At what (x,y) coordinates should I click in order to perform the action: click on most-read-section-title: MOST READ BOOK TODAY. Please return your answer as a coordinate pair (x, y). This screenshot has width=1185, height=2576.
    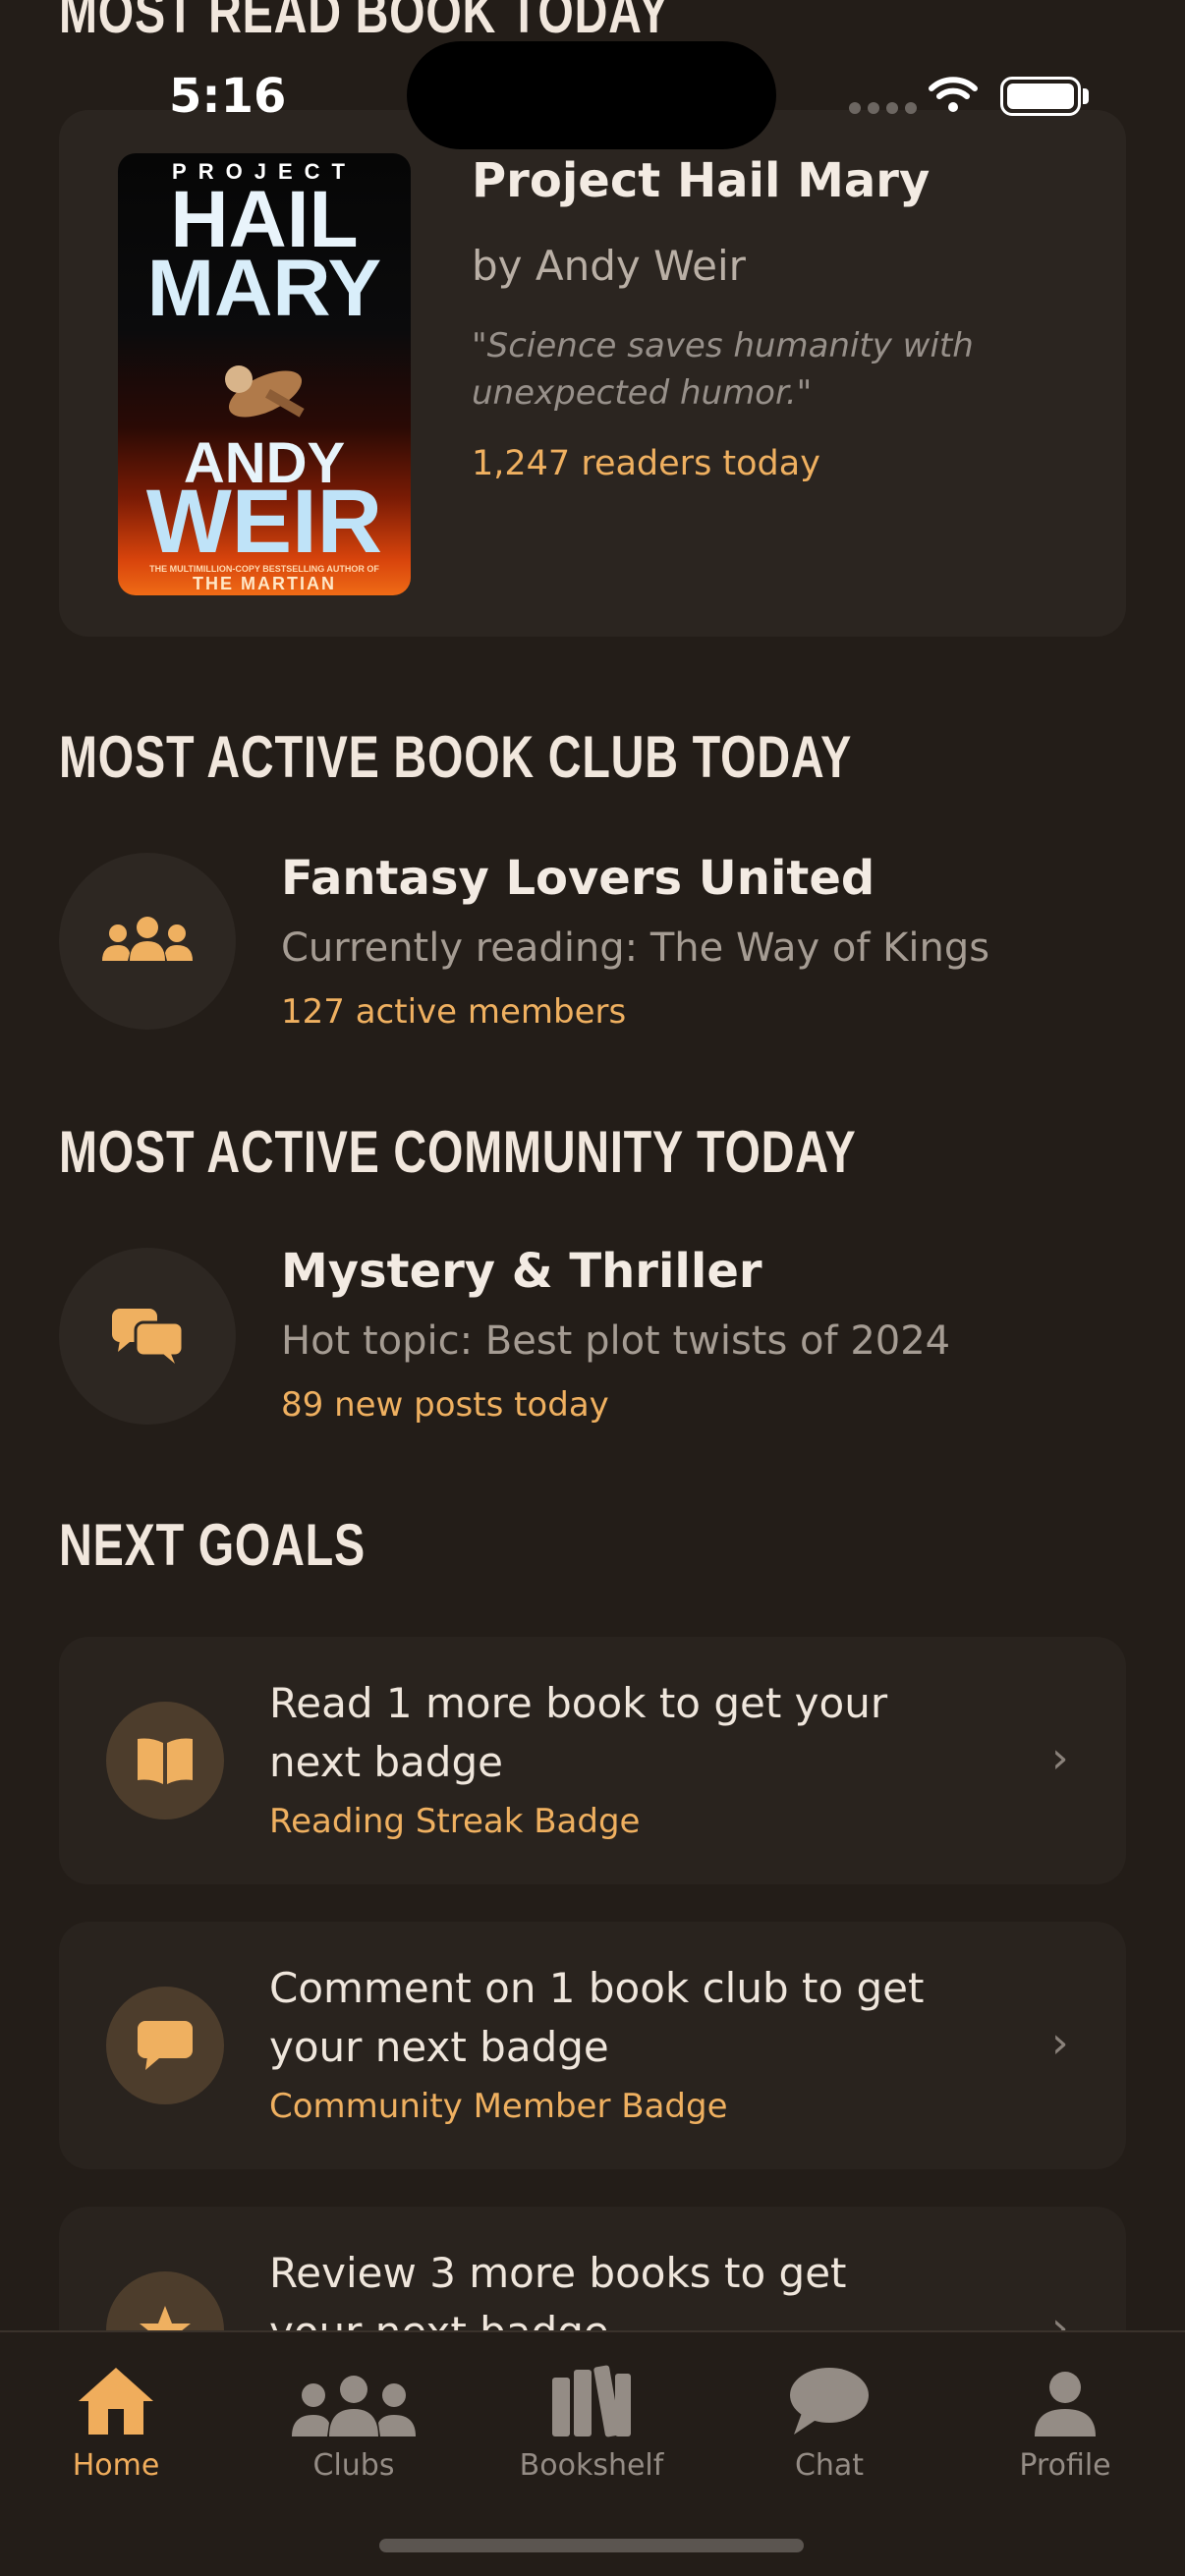
    Looking at the image, I should click on (365, 22).